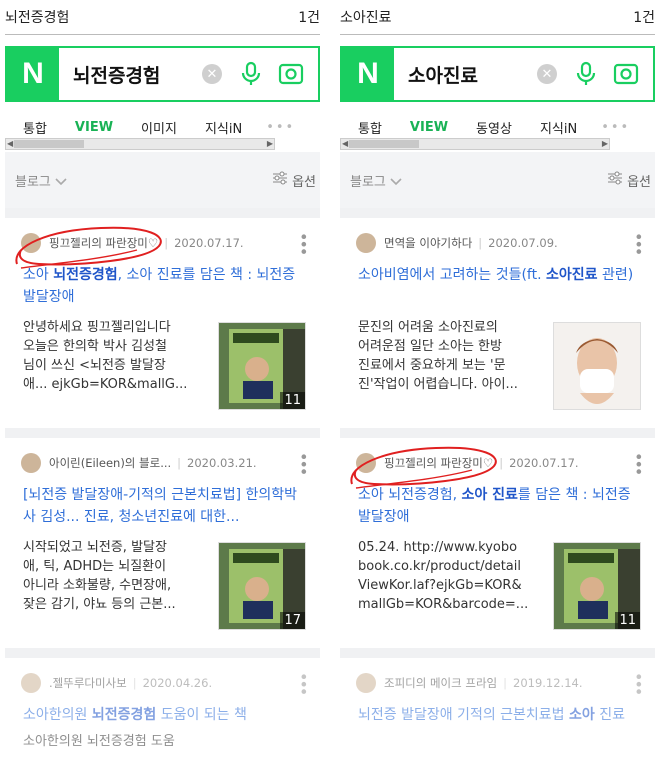  I want to click on title-highlight: 소아진료, so click(572, 275).